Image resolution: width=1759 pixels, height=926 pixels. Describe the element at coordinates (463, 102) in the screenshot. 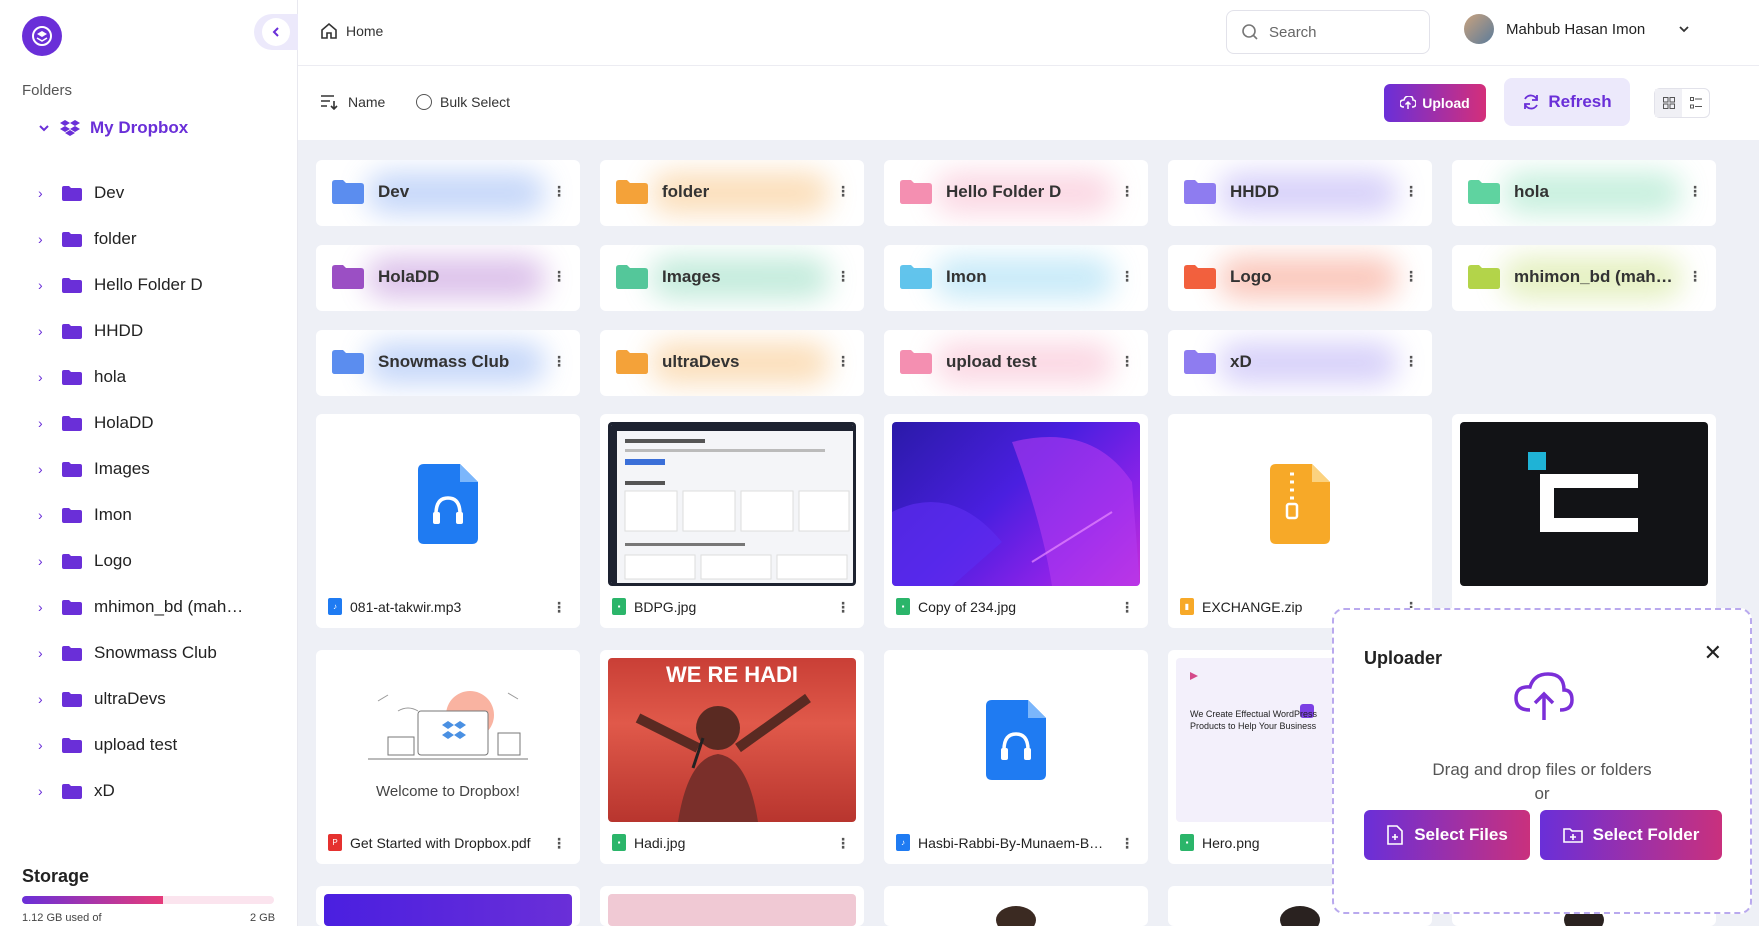

I see `bulk-select-toggle: Bulk Select` at that location.